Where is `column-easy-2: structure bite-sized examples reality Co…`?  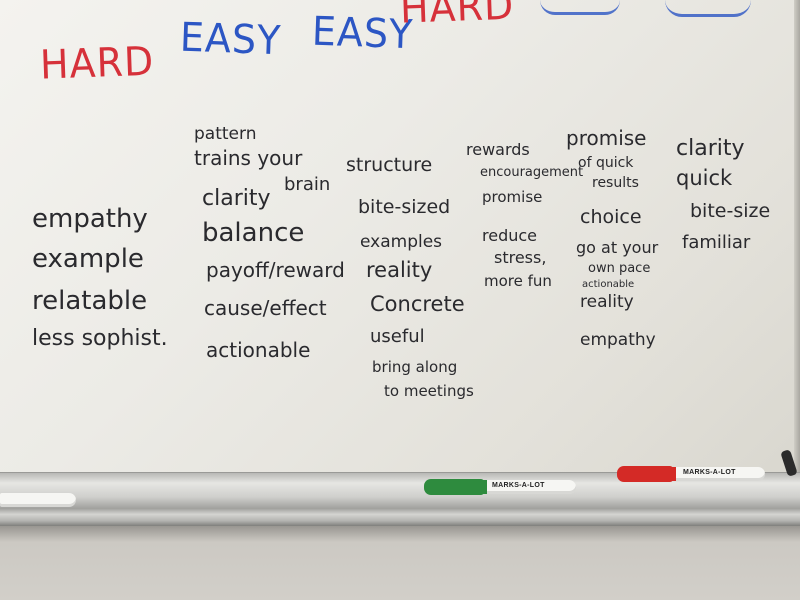 column-easy-2: structure bite-sized examples reality Co… is located at coordinates (411, 286).